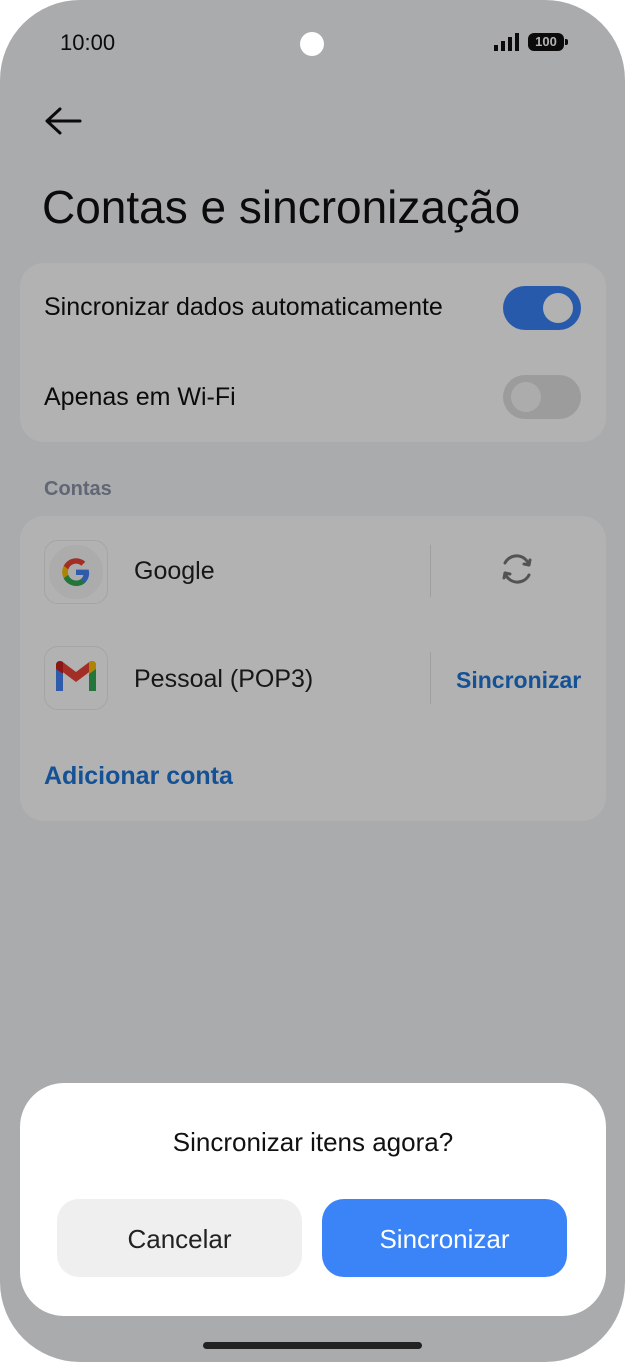 Image resolution: width=625 pixels, height=1362 pixels. Describe the element at coordinates (312, 1345) in the screenshot. I see `home-indicator` at that location.